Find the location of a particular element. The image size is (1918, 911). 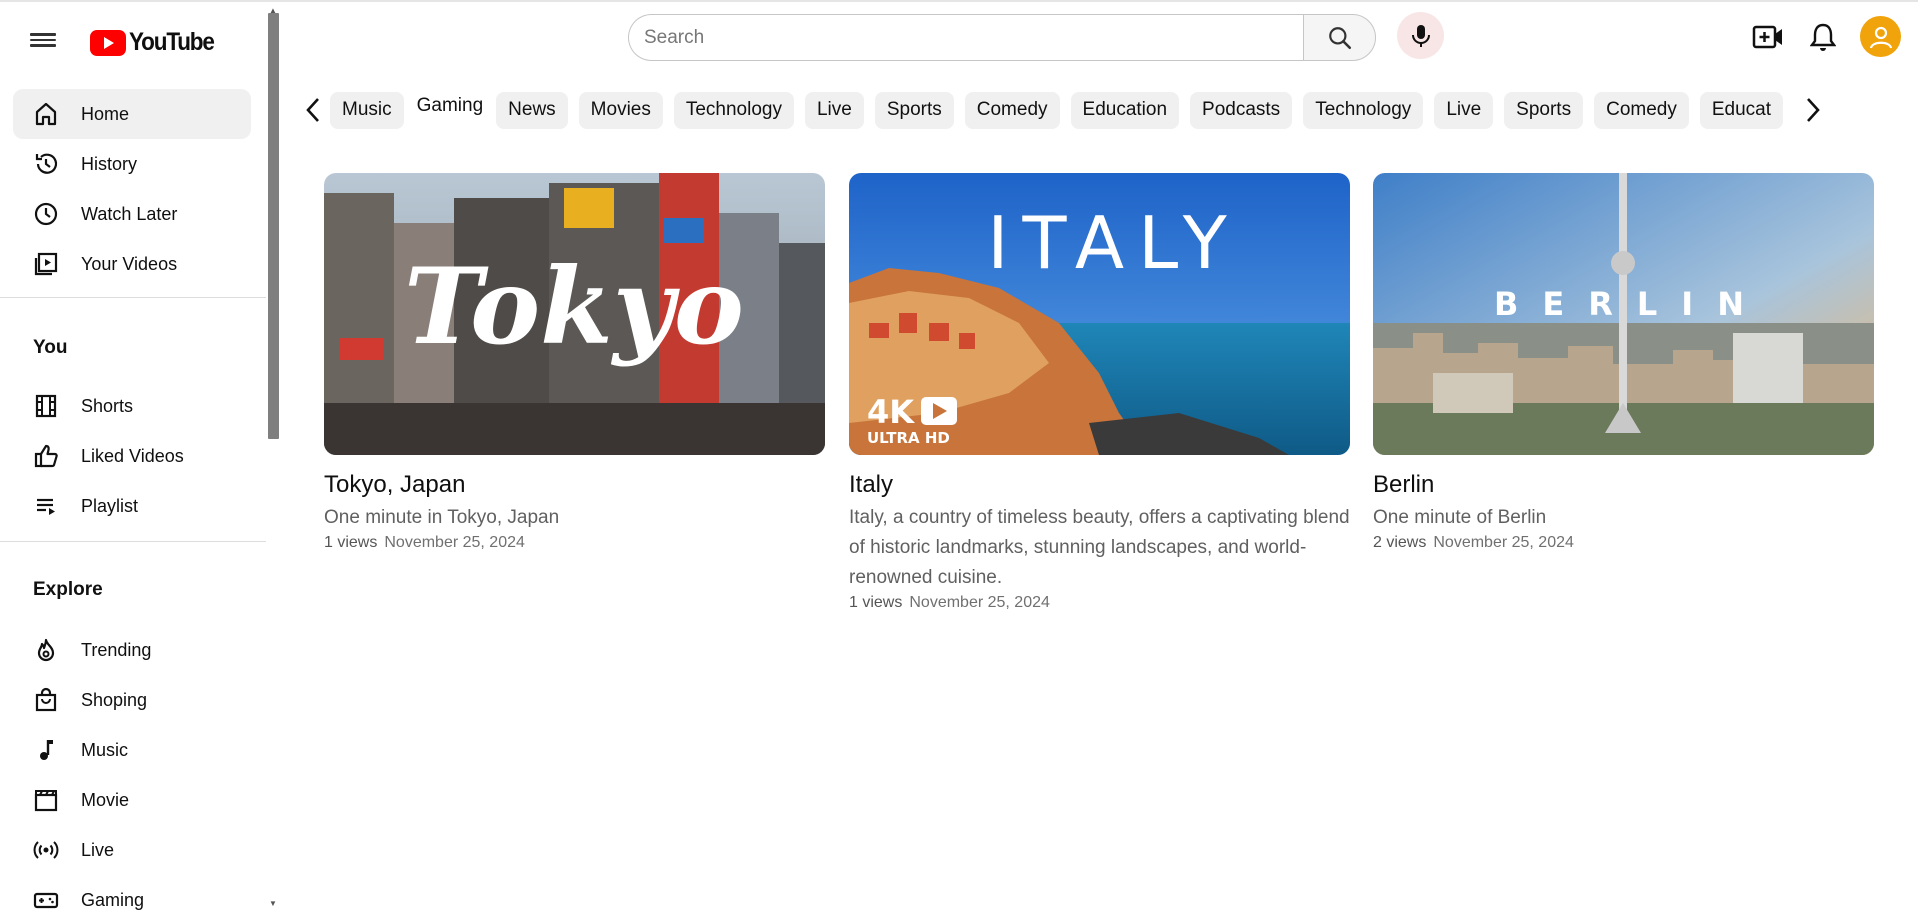

video-library-icon is located at coordinates (46, 264).